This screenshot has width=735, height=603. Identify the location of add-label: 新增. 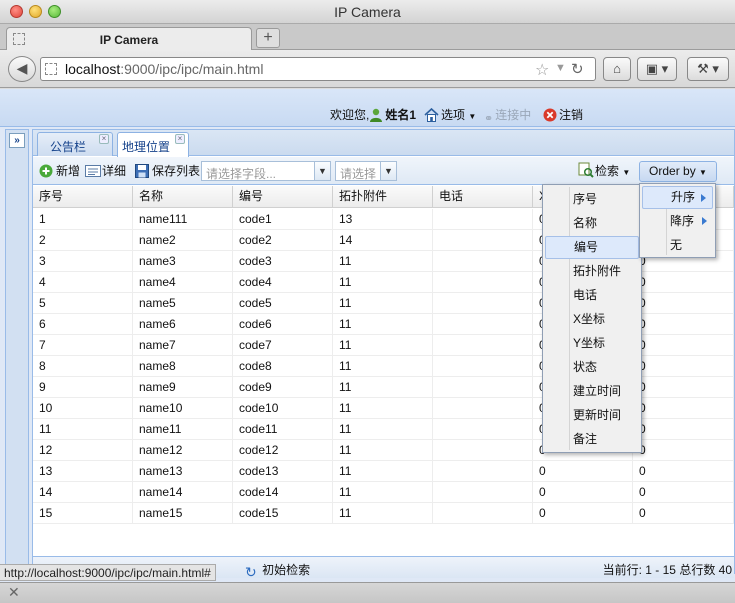
(68, 171).